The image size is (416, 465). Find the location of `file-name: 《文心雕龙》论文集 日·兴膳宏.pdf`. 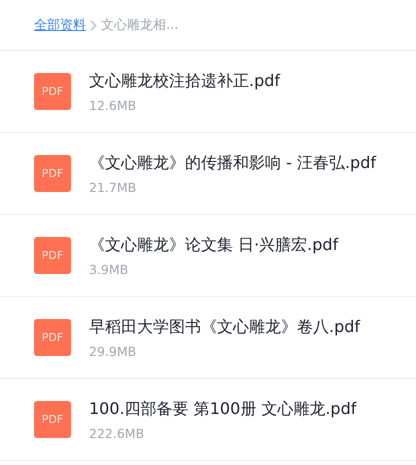

file-name: 《文心雕龙》论文集 日·兴膳宏.pdf is located at coordinates (213, 245).